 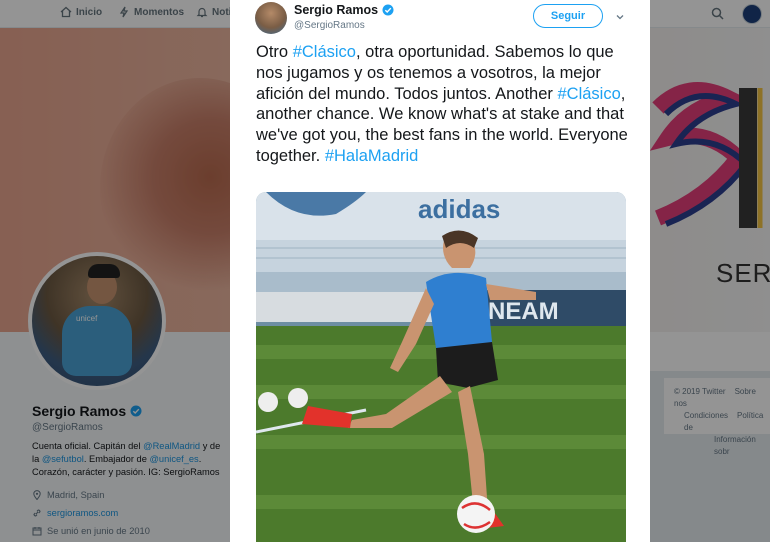 I want to click on follow-button: Seguir, so click(x=568, y=16).